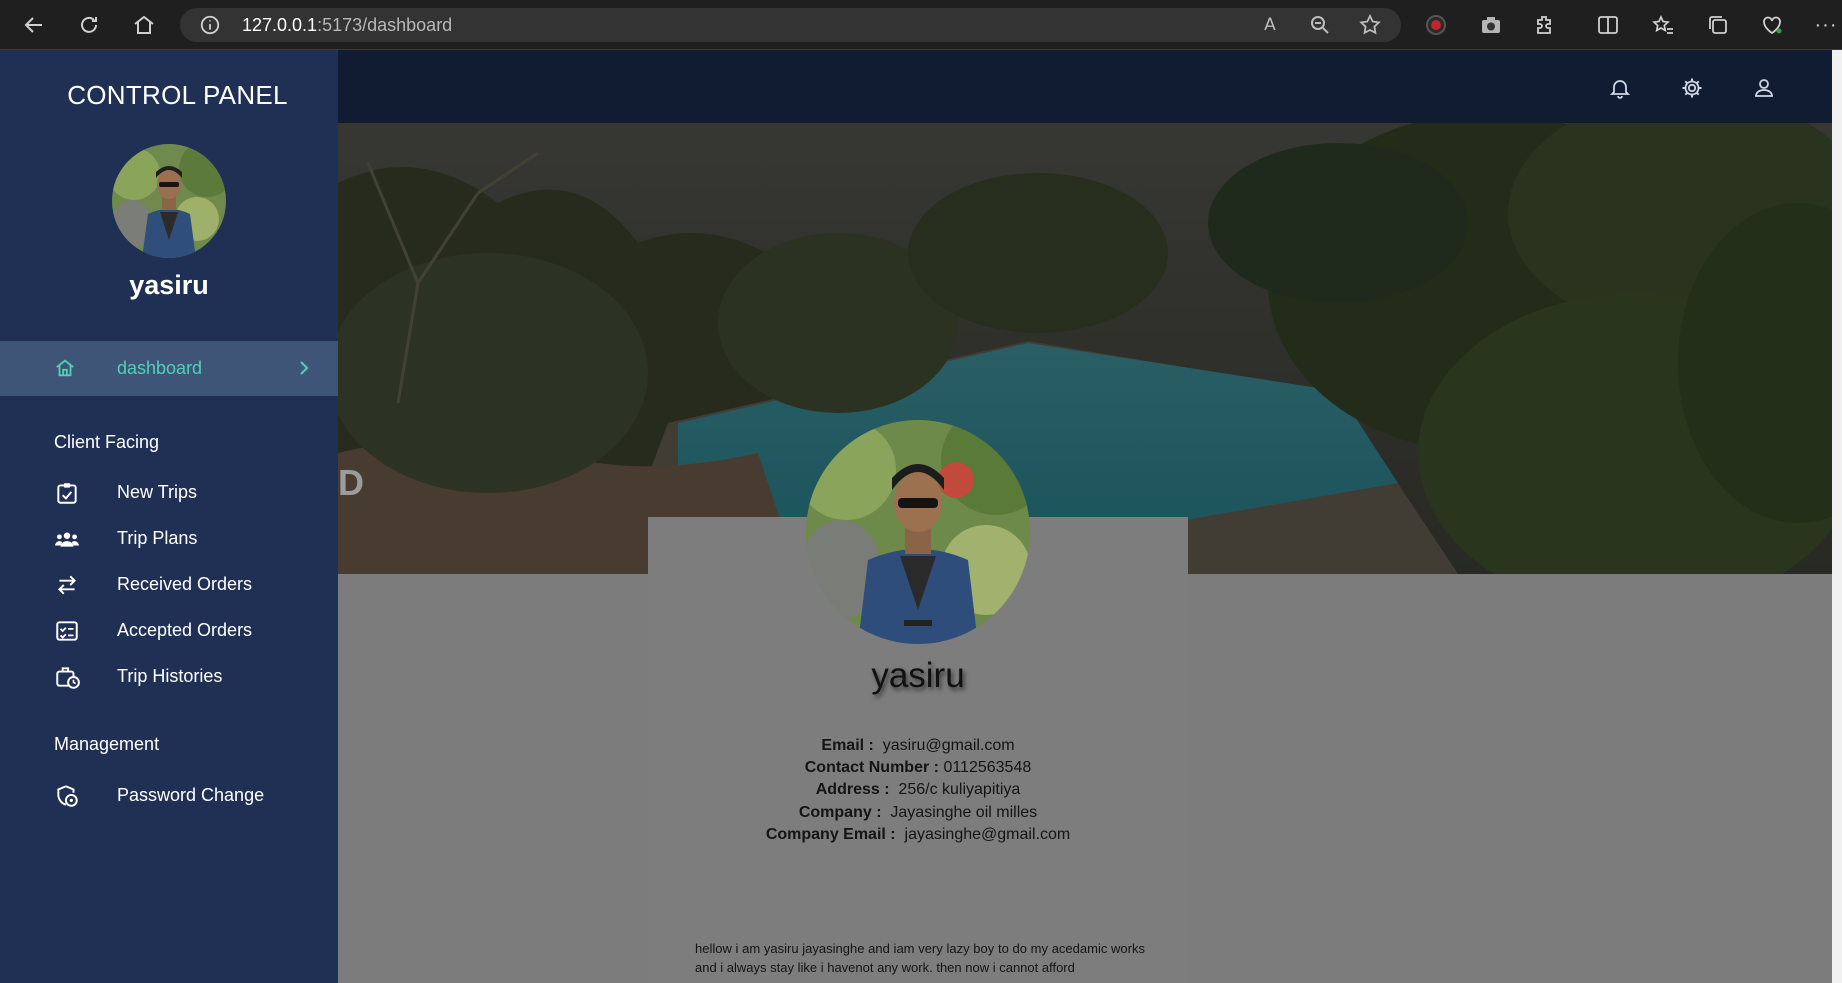 The height and width of the screenshot is (983, 1842). What do you see at coordinates (107, 442) in the screenshot?
I see `section-title-client-facing: Client Facing` at bounding box center [107, 442].